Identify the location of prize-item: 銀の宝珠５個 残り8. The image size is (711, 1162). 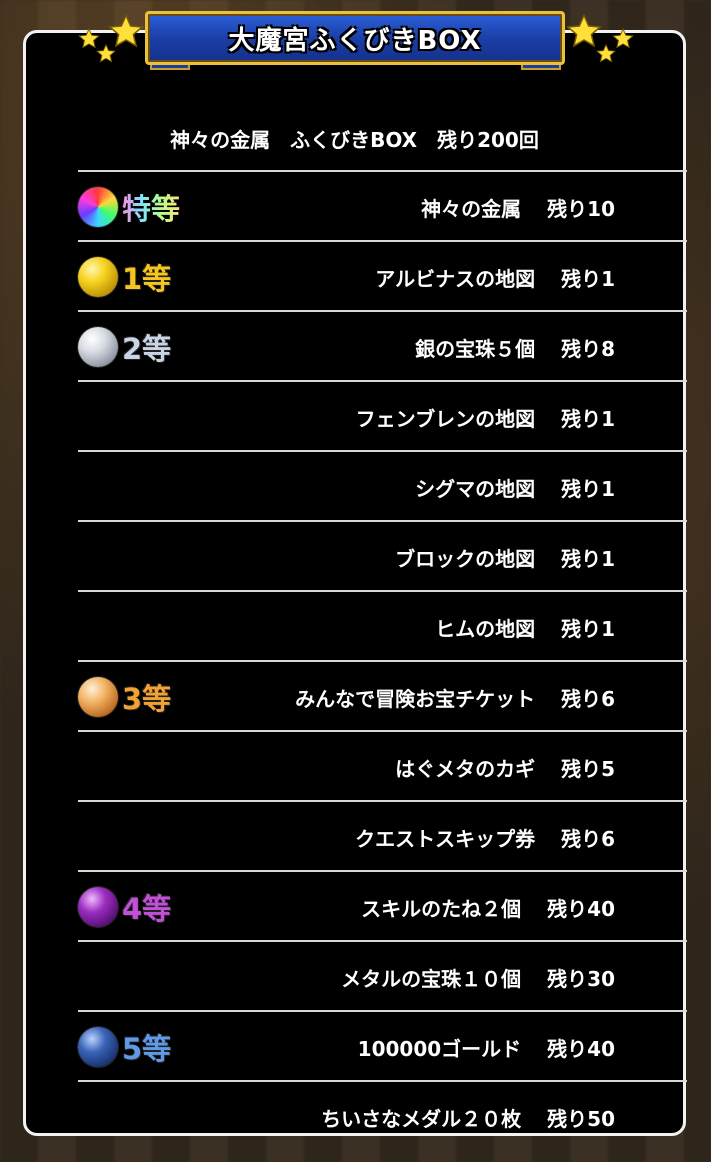
(515, 347).